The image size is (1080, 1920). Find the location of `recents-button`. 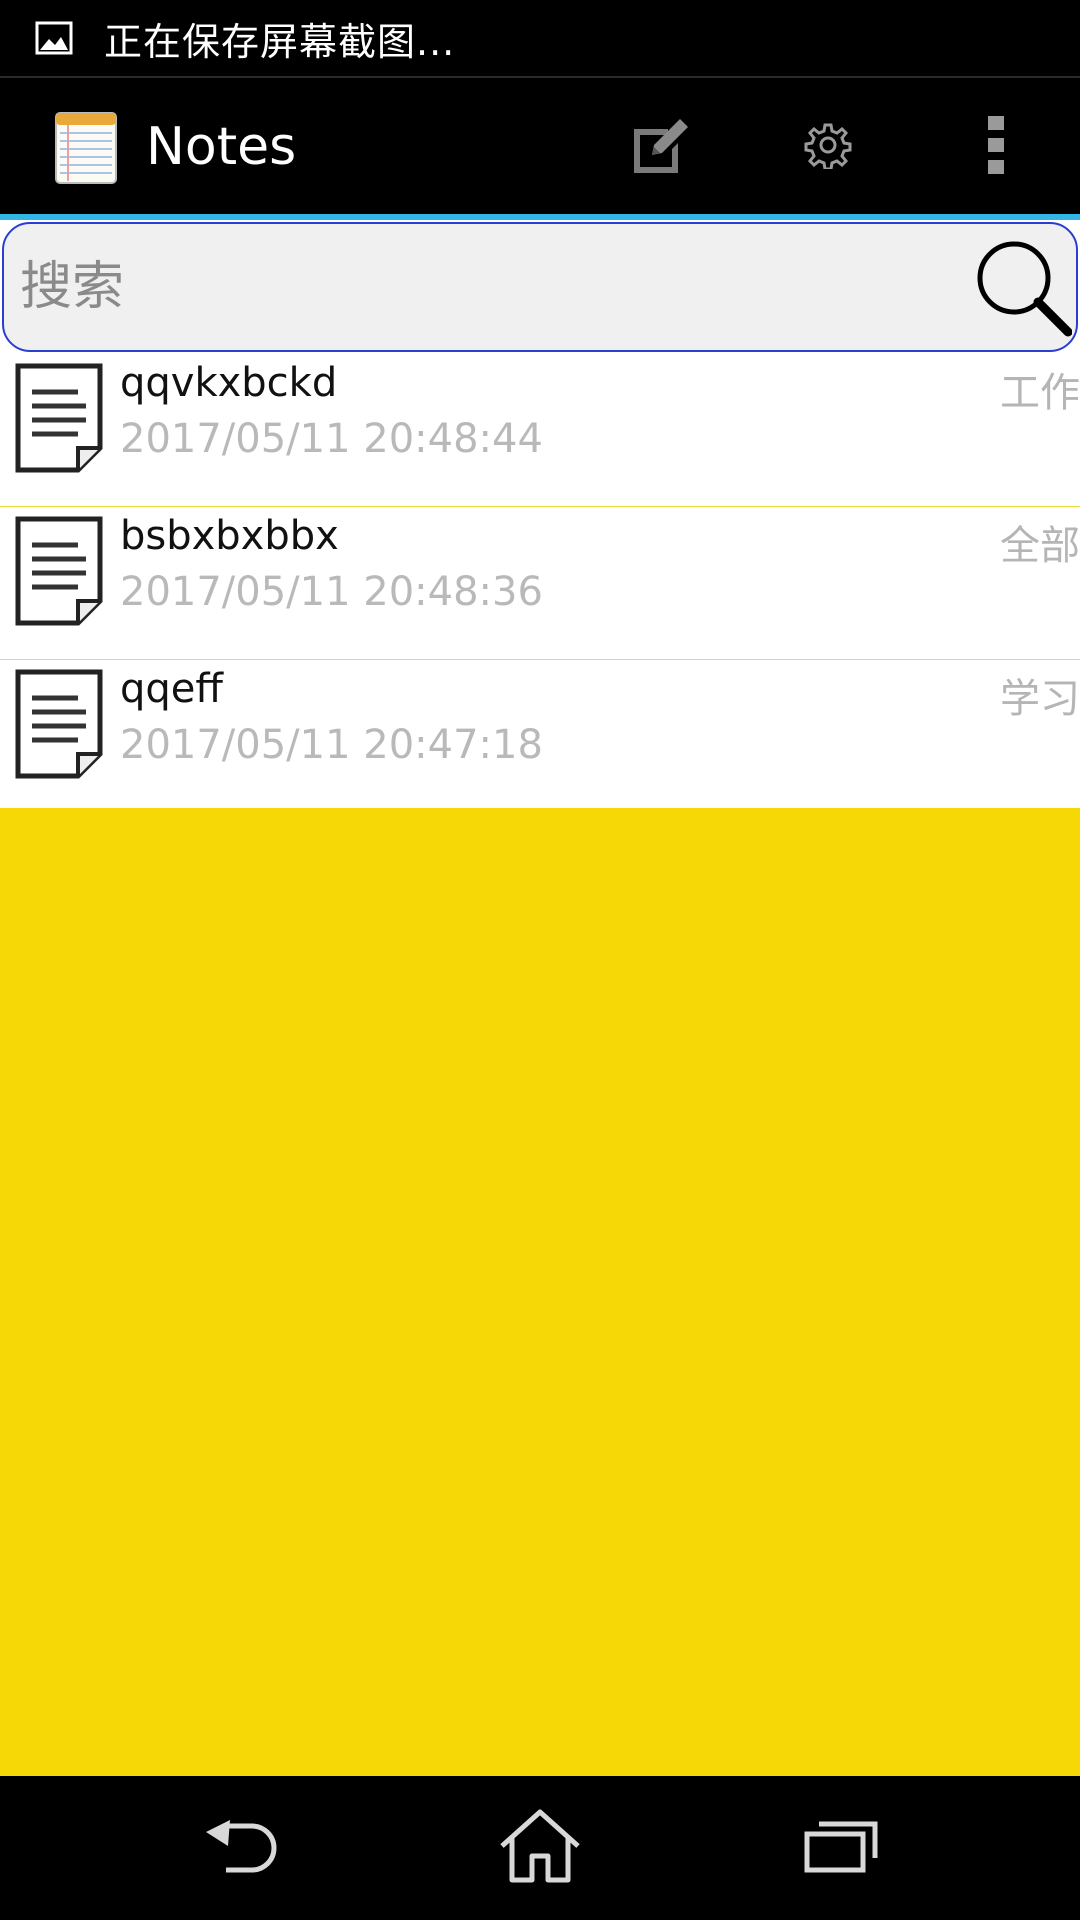

recents-button is located at coordinates (841, 1848).